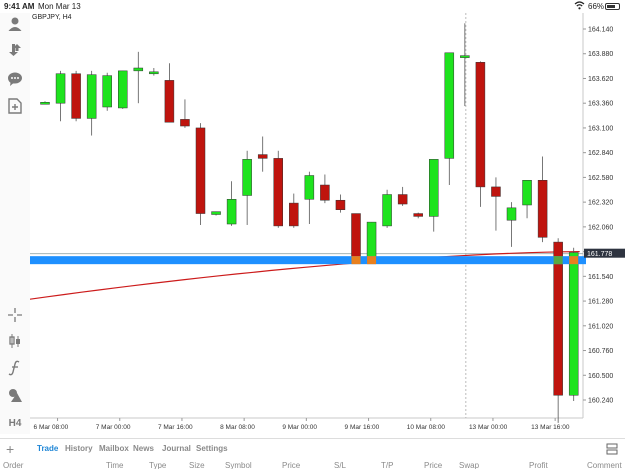 The height and width of the screenshot is (469, 625). I want to click on price-label: 164.140, so click(600, 30).